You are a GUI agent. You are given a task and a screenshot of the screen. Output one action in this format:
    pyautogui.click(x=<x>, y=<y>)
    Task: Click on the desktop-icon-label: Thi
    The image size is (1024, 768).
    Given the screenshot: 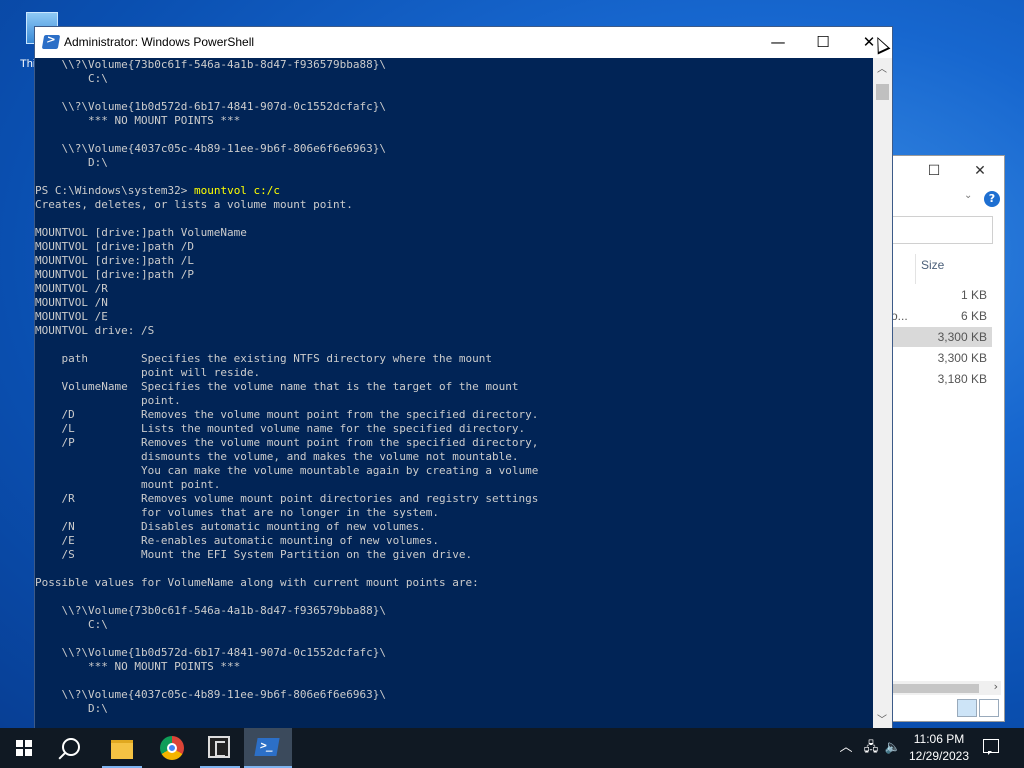 What is the action you would take?
    pyautogui.click(x=28, y=64)
    